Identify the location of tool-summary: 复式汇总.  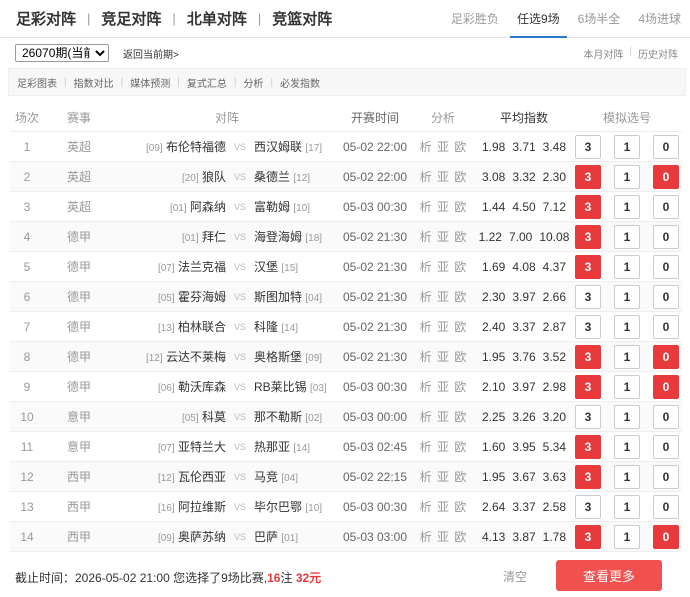
(207, 82).